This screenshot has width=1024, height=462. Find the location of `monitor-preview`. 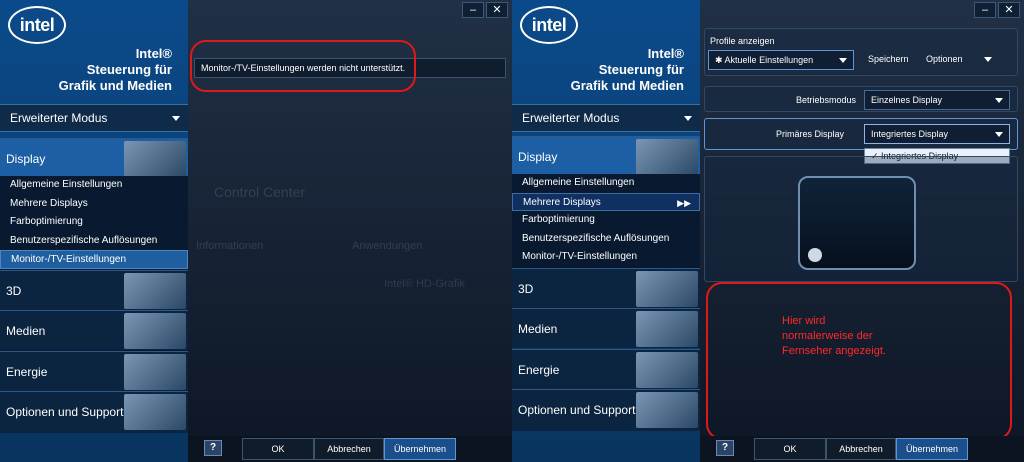

monitor-preview is located at coordinates (857, 223).